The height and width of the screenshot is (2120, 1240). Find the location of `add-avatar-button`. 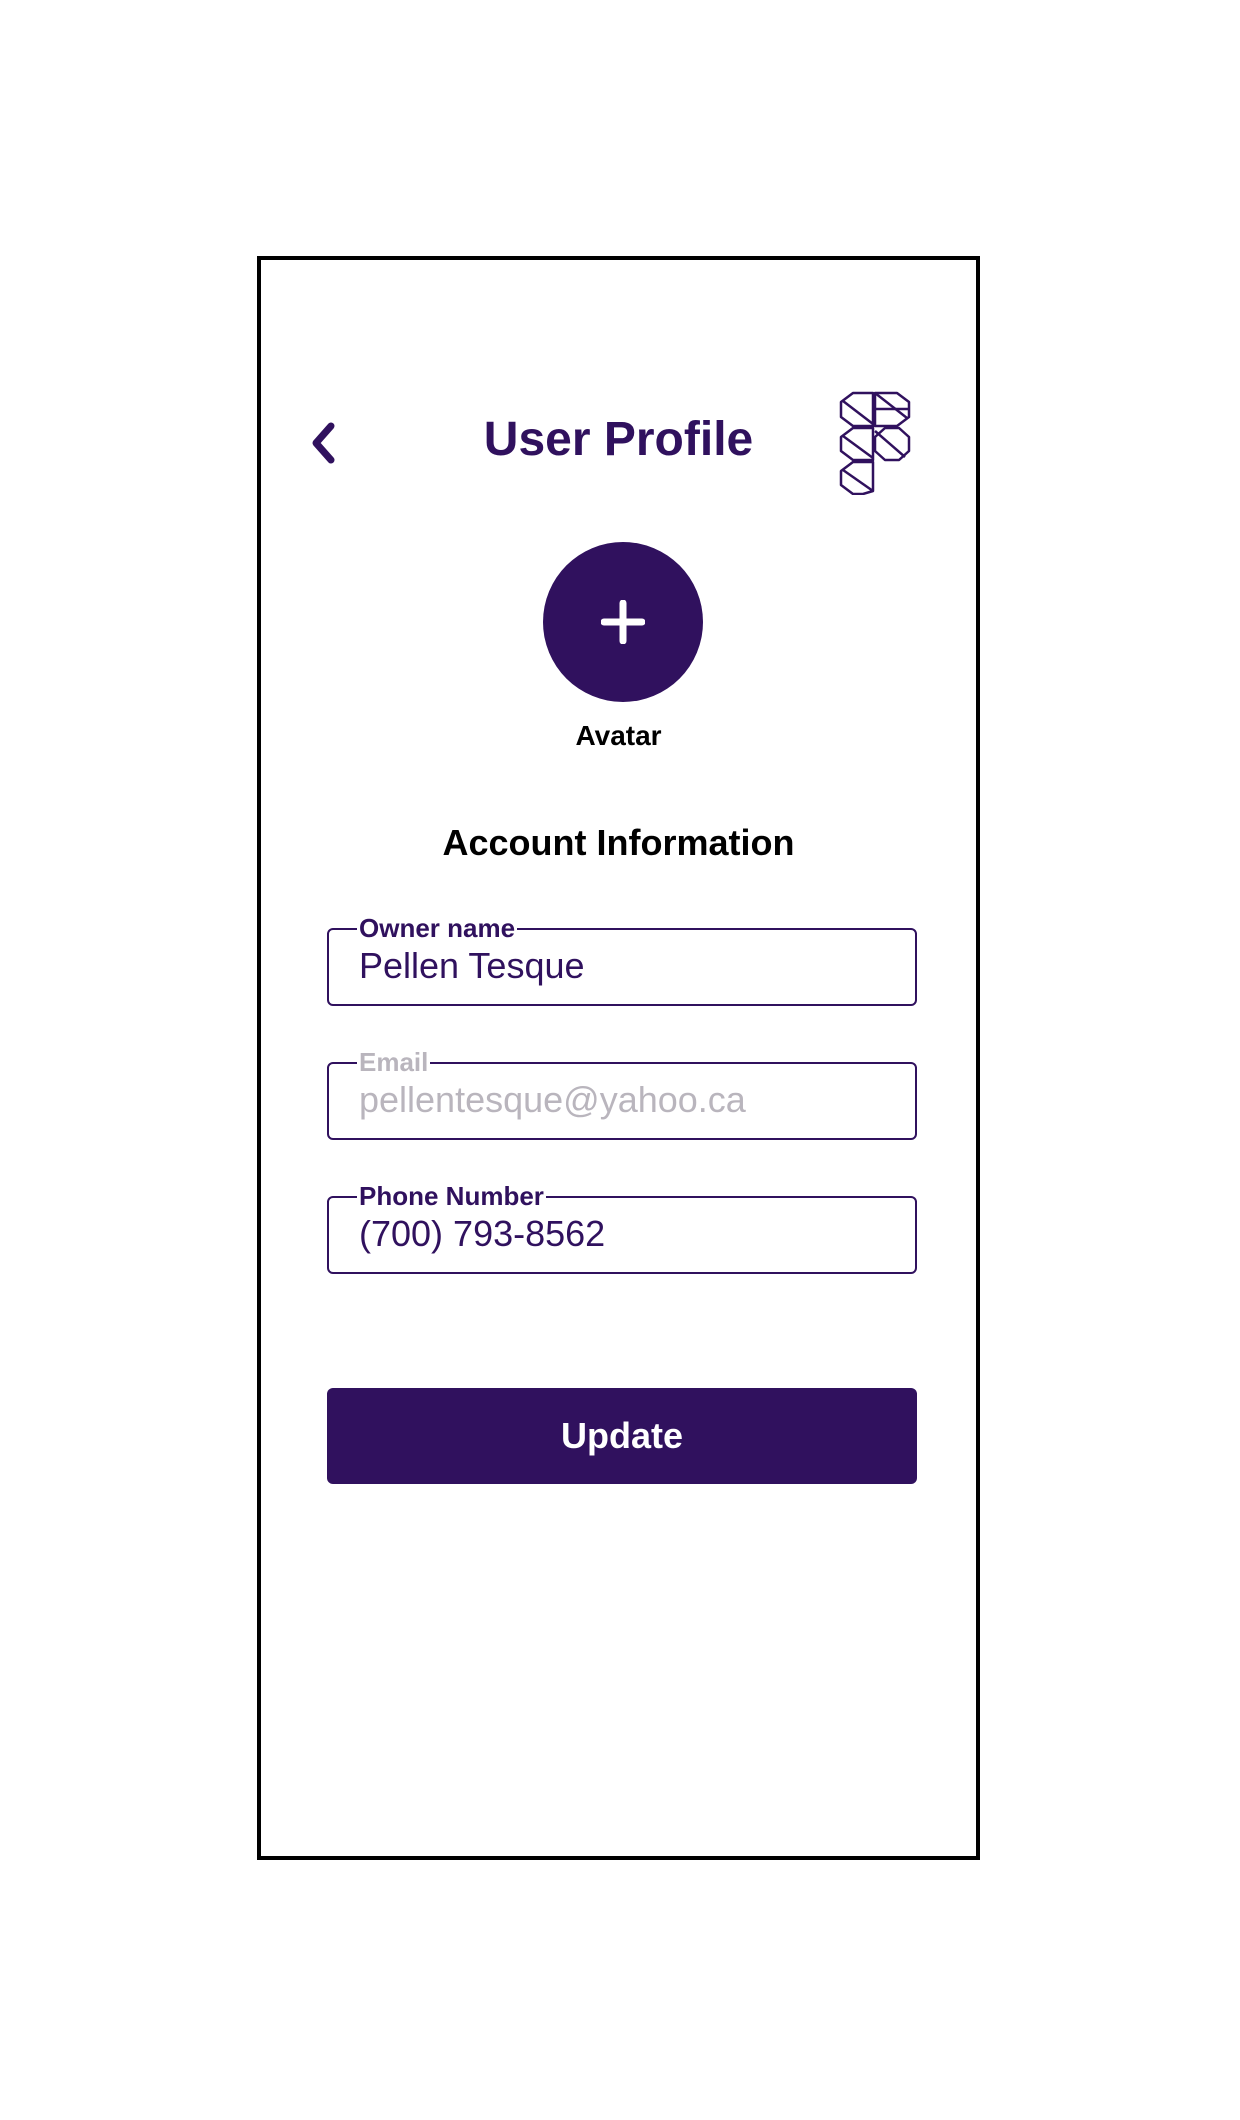

add-avatar-button is located at coordinates (623, 622).